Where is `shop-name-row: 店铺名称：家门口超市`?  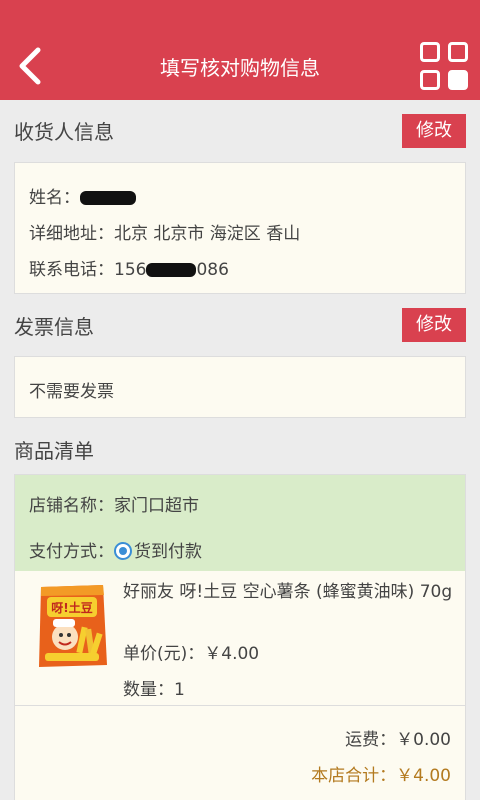 shop-name-row: 店铺名称：家门口超市 is located at coordinates (114, 503).